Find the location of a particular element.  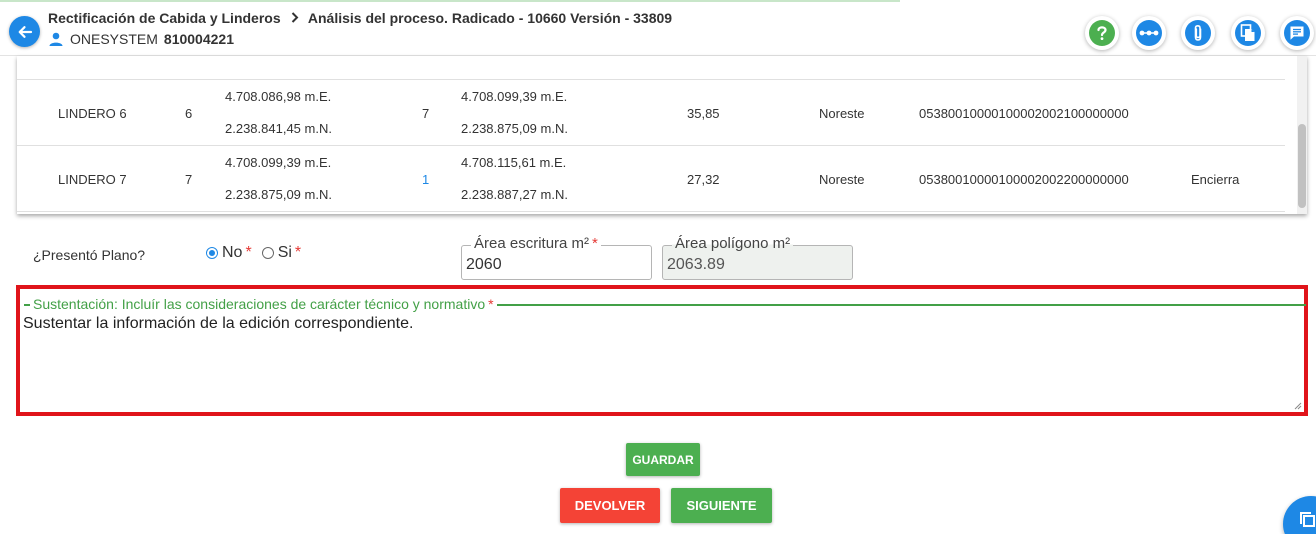

siguiente-button: SIGUIENTE is located at coordinates (721, 505).